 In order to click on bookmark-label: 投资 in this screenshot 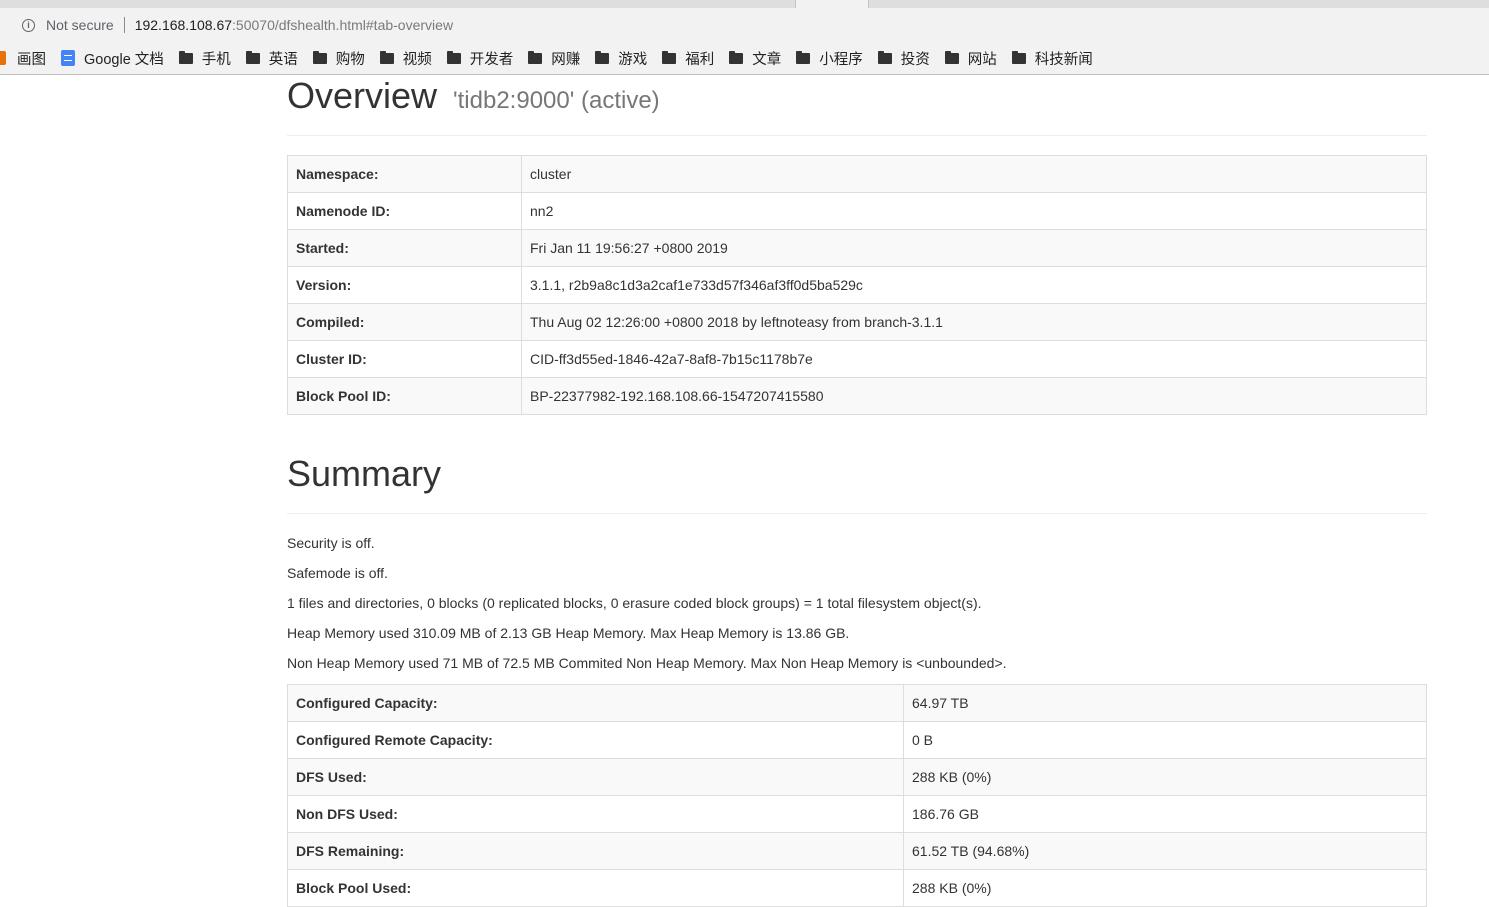, I will do `click(915, 59)`.